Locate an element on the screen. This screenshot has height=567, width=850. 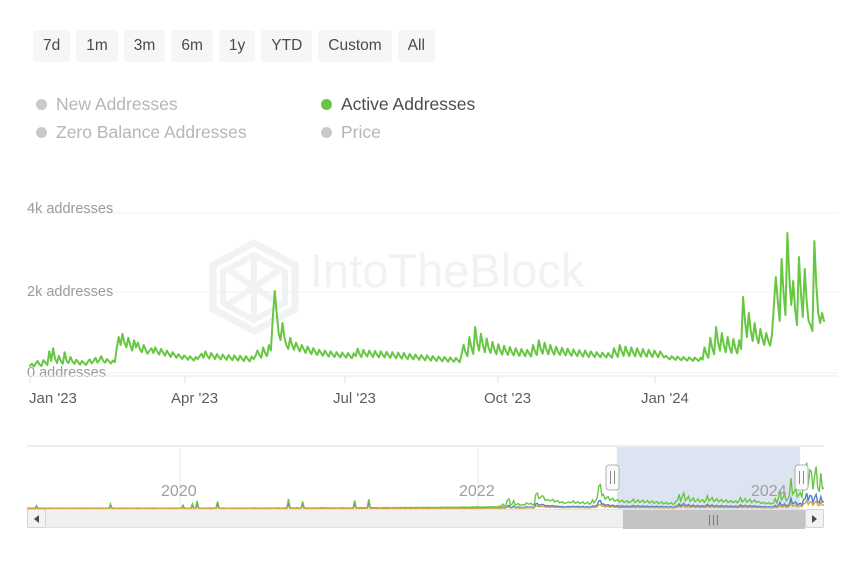
range-button-3m: 3m is located at coordinates (144, 46).